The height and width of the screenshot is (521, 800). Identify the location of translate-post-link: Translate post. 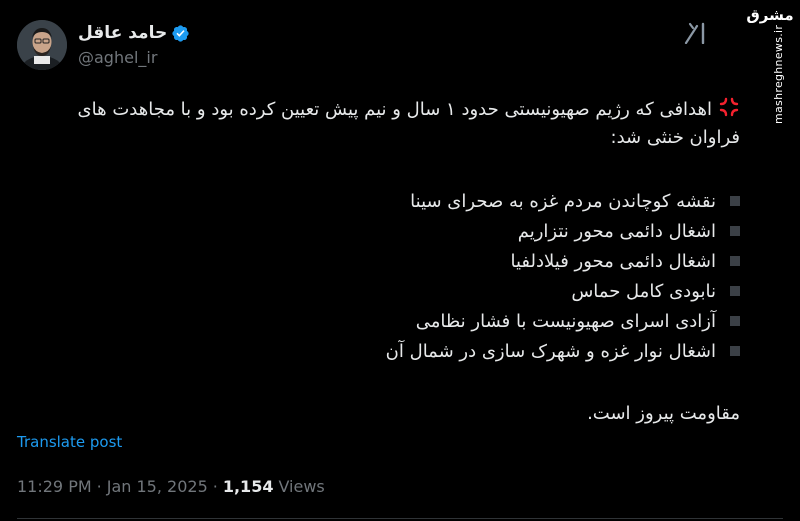
(69, 442).